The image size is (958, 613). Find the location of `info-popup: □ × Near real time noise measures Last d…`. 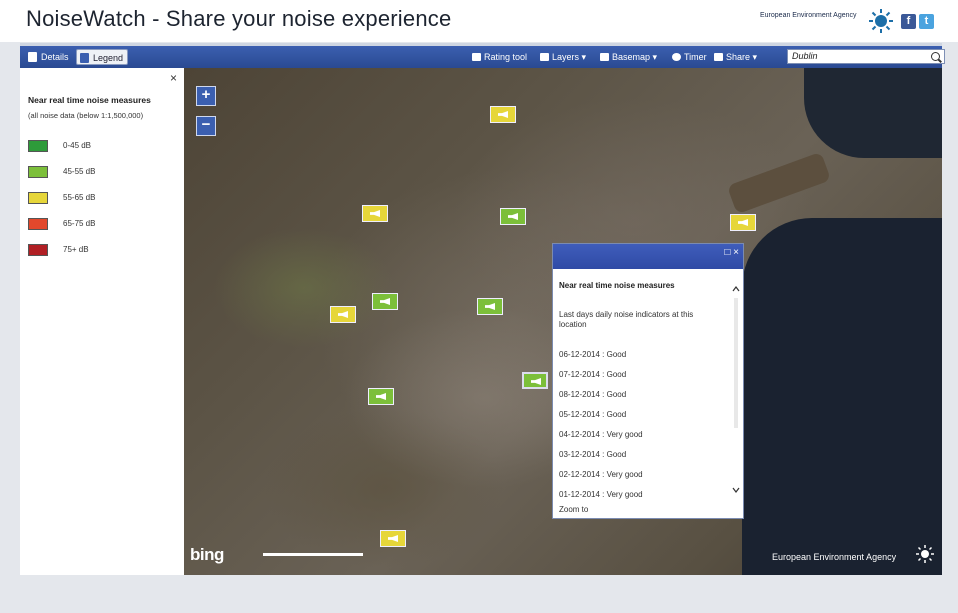

info-popup: □ × Near real time noise measures Last d… is located at coordinates (648, 381).